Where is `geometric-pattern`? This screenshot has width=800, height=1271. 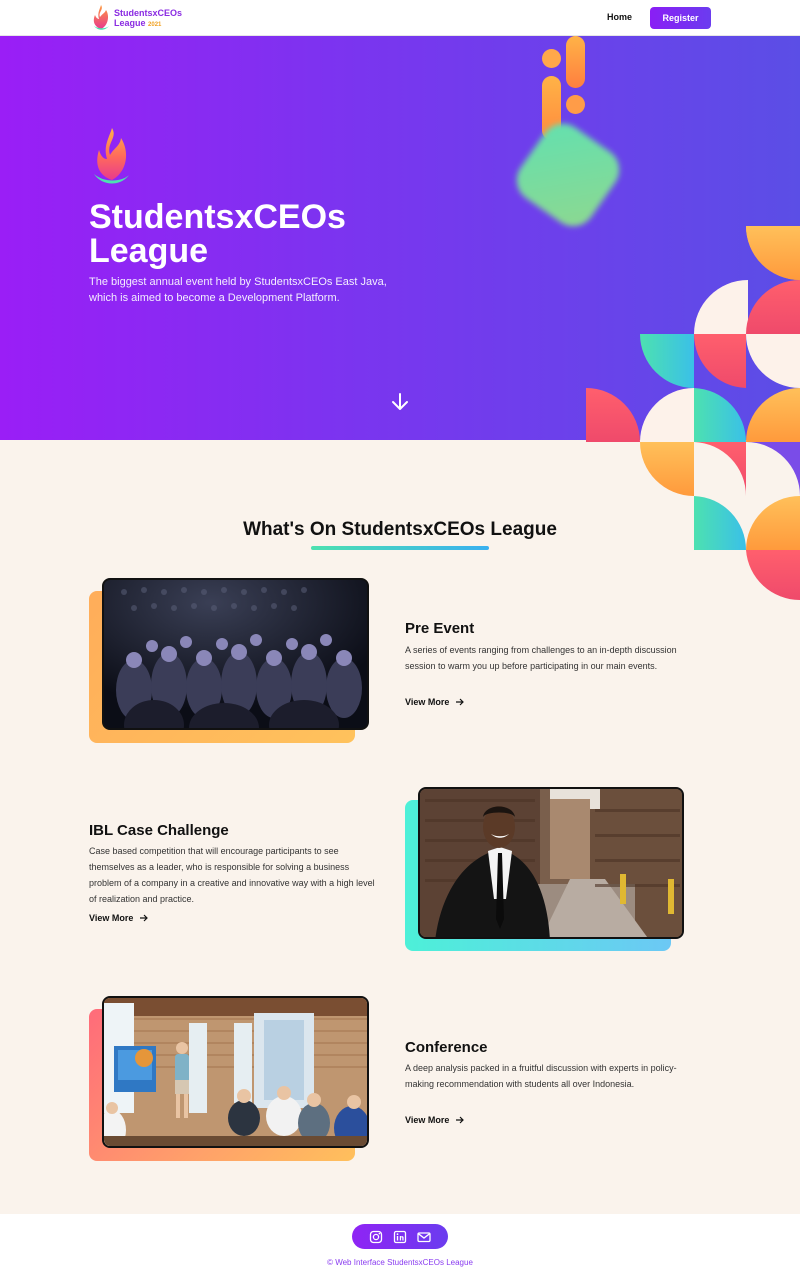
geometric-pattern is located at coordinates (693, 413).